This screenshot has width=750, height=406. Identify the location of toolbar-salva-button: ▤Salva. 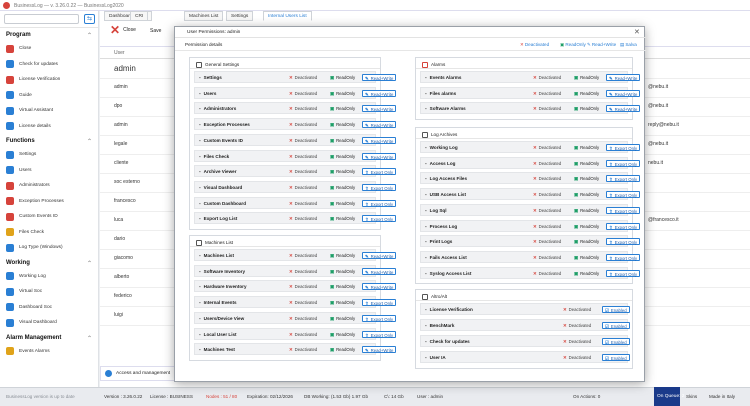
(628, 45).